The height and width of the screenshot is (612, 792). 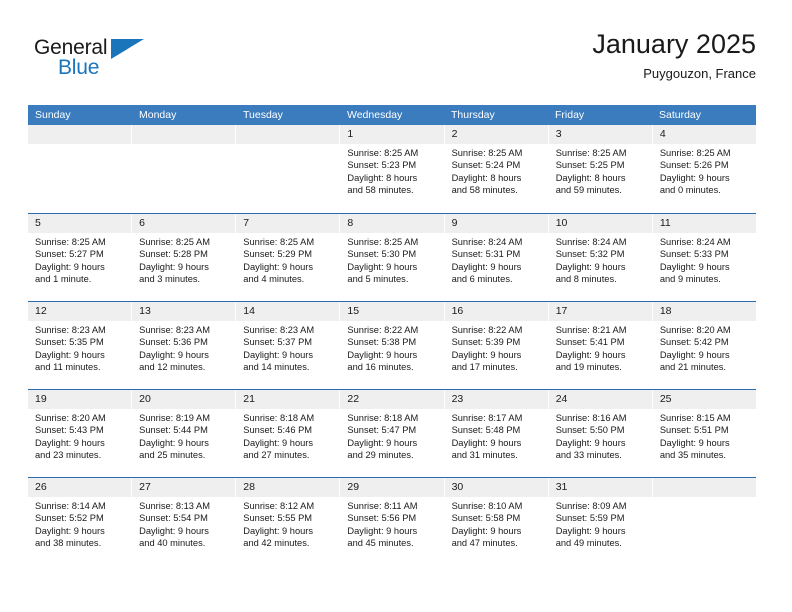 I want to click on sunset-text: Sunset: 5:37 PM, so click(x=278, y=342).